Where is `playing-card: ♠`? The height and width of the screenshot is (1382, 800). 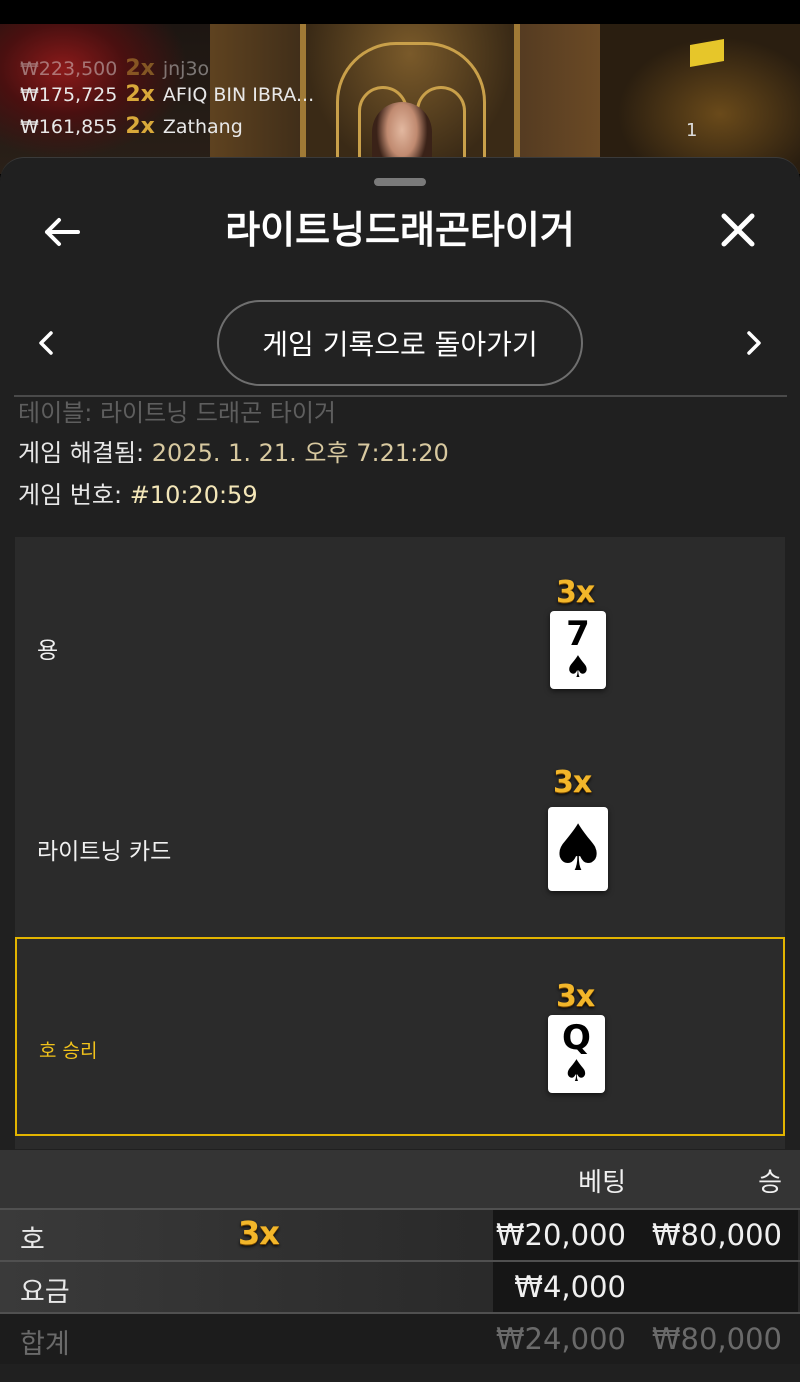
playing-card: ♠ is located at coordinates (578, 849).